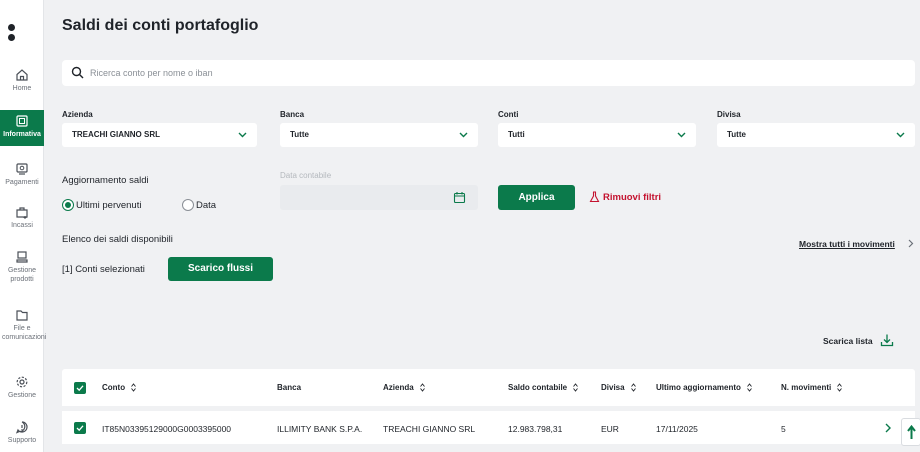 The image size is (920, 452). Describe the element at coordinates (220, 269) in the screenshot. I see `download-flows-button: Scarico flussi` at that location.